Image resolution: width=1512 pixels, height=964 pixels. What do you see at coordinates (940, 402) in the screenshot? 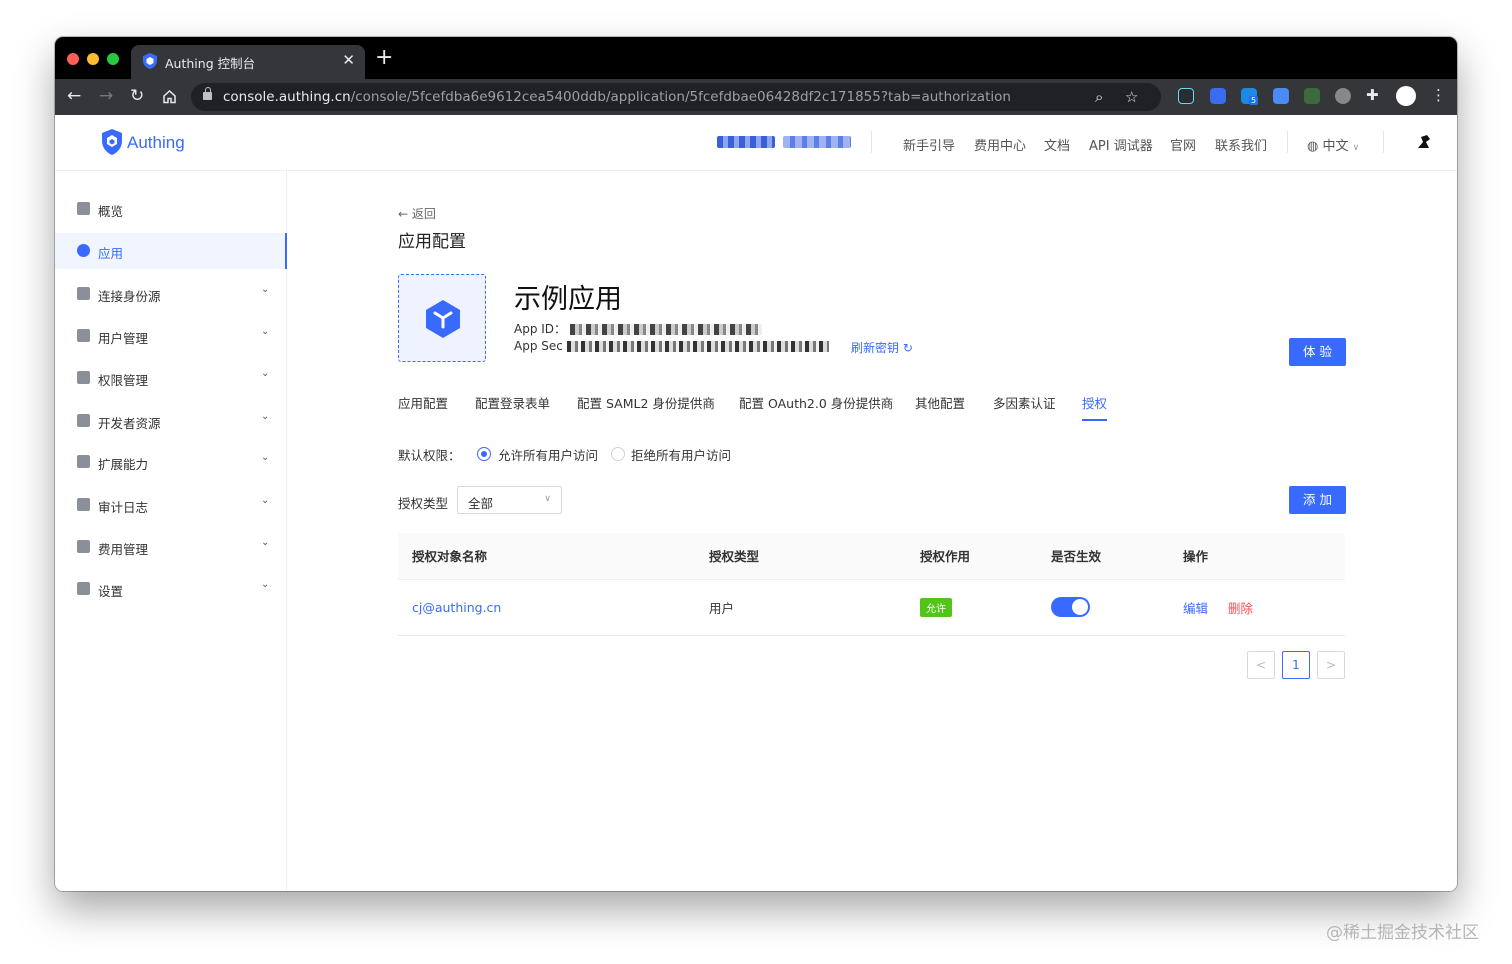
I see `tab-other-config: 其他配置` at bounding box center [940, 402].